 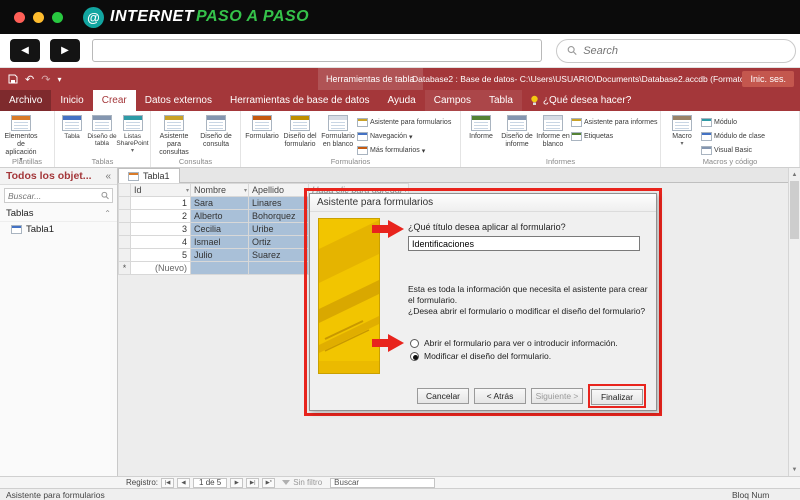 I want to click on save-icon, so click(x=13, y=79).